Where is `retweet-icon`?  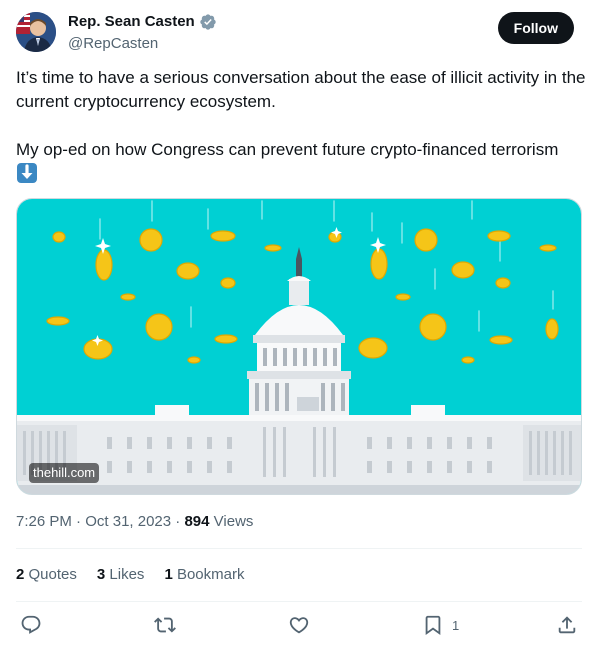 retweet-icon is located at coordinates (165, 625).